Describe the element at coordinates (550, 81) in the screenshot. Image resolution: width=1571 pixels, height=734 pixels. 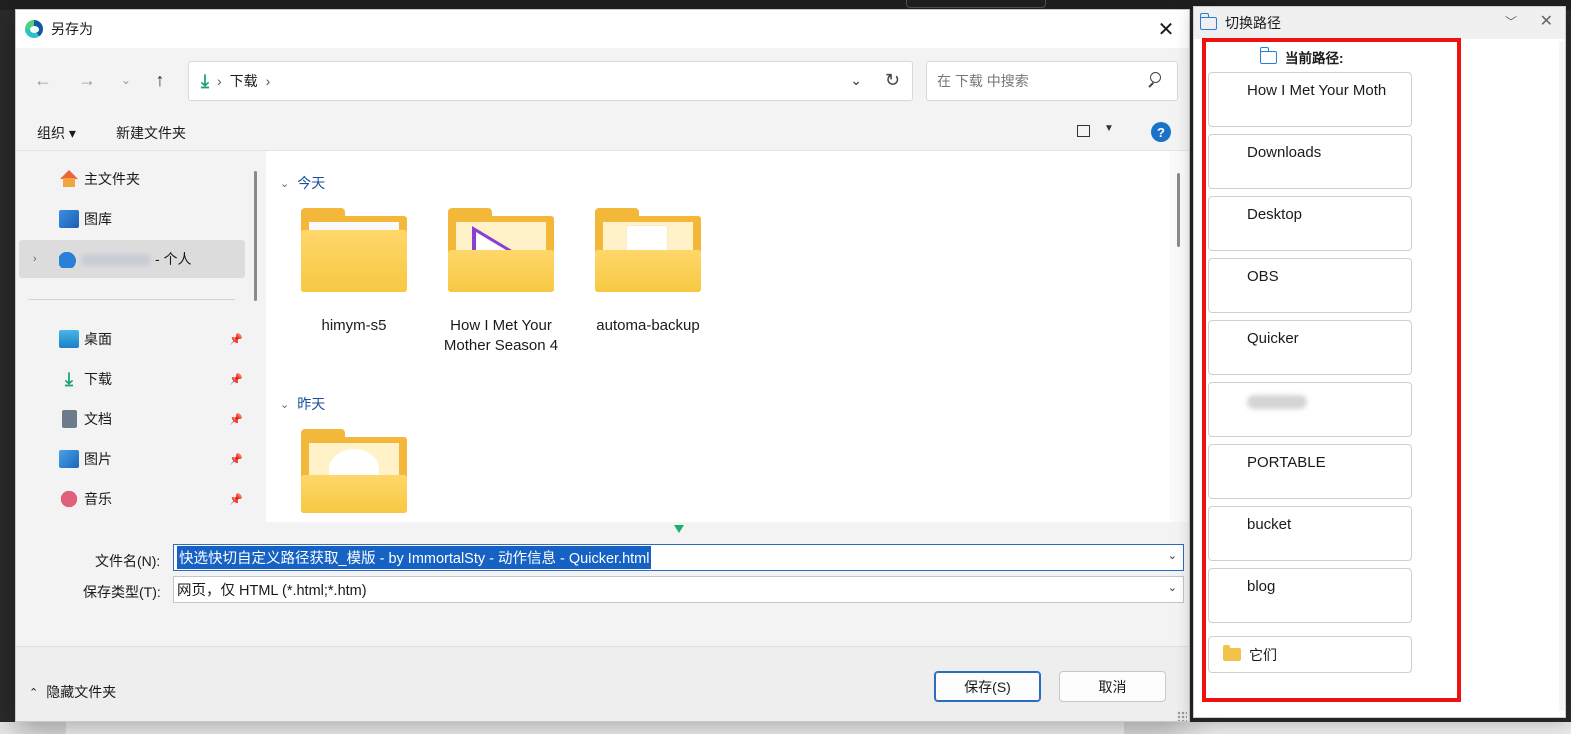
I see `address-bar: ⤓ › 下载 › ⌄ ↻` at that location.